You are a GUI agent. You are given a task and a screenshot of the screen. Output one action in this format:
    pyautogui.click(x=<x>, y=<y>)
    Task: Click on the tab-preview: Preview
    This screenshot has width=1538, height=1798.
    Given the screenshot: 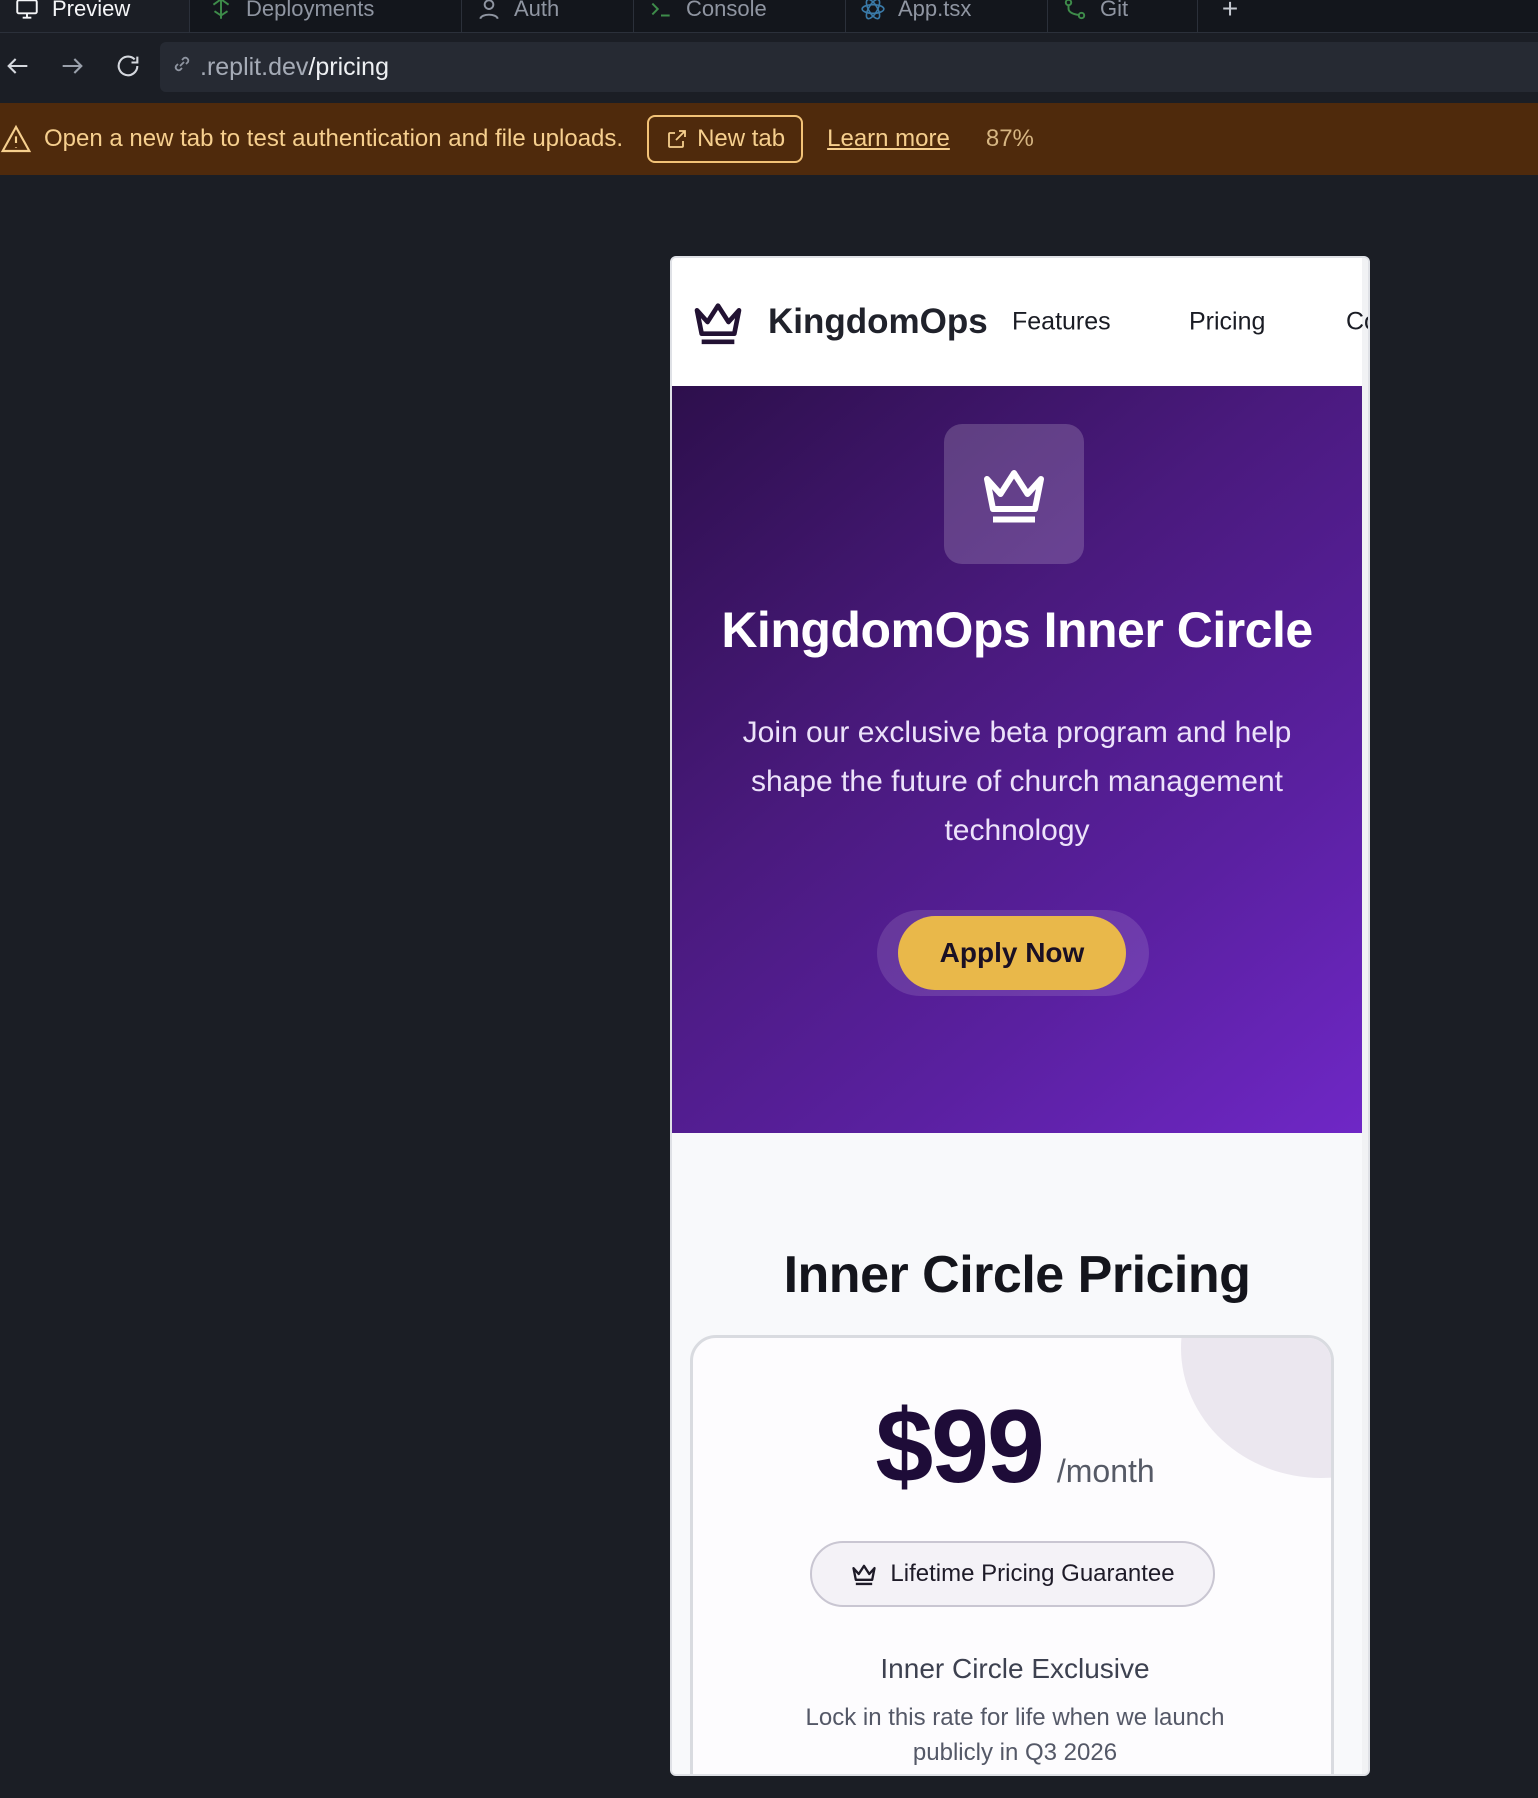 What is the action you would take?
    pyautogui.click(x=95, y=16)
    